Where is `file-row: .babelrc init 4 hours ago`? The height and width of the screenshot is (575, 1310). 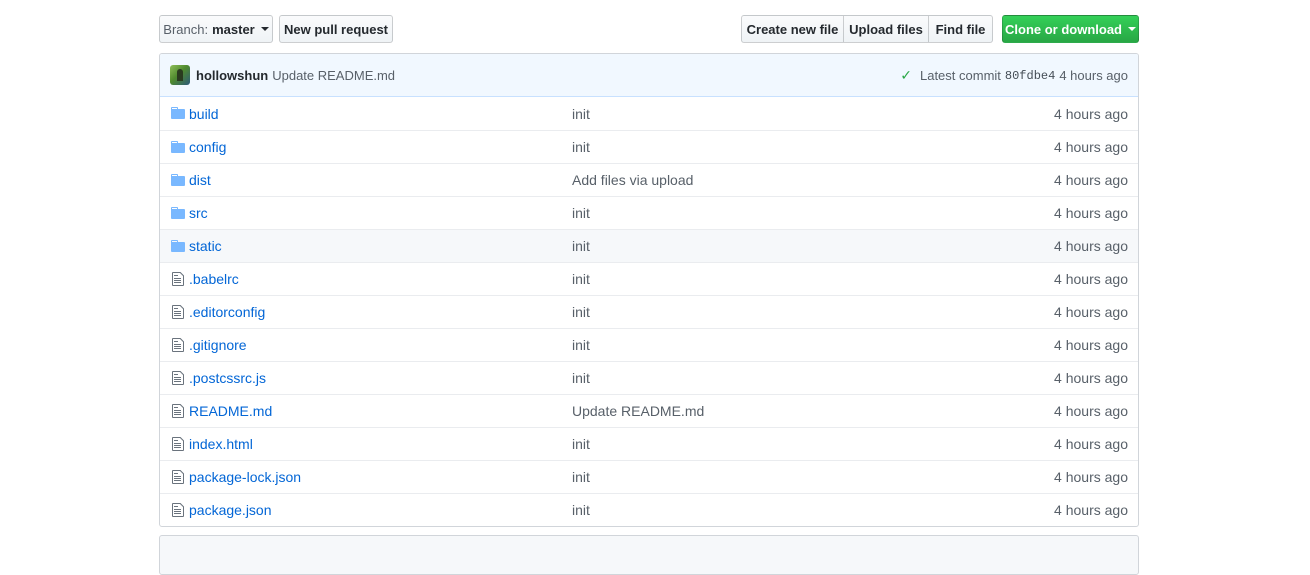
file-row: .babelrc init 4 hours ago is located at coordinates (649, 278).